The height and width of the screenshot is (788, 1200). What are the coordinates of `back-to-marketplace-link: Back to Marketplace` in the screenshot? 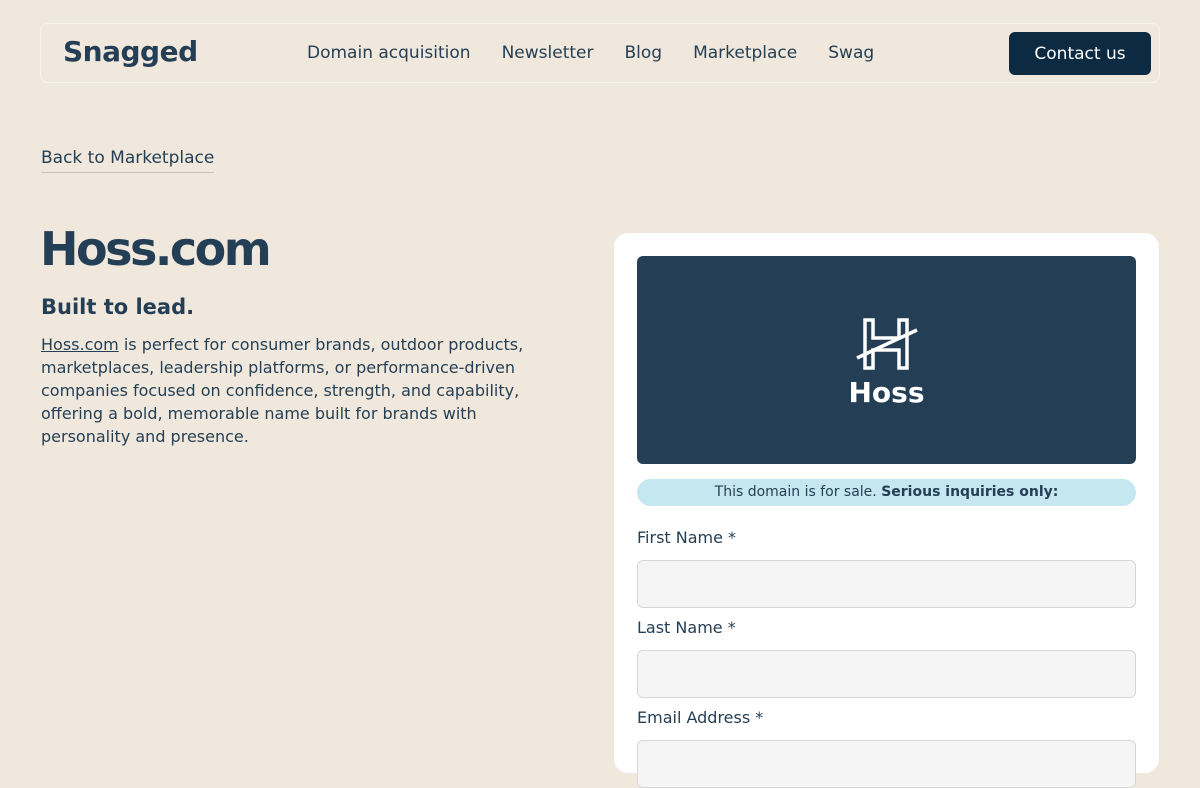 It's located at (128, 160).